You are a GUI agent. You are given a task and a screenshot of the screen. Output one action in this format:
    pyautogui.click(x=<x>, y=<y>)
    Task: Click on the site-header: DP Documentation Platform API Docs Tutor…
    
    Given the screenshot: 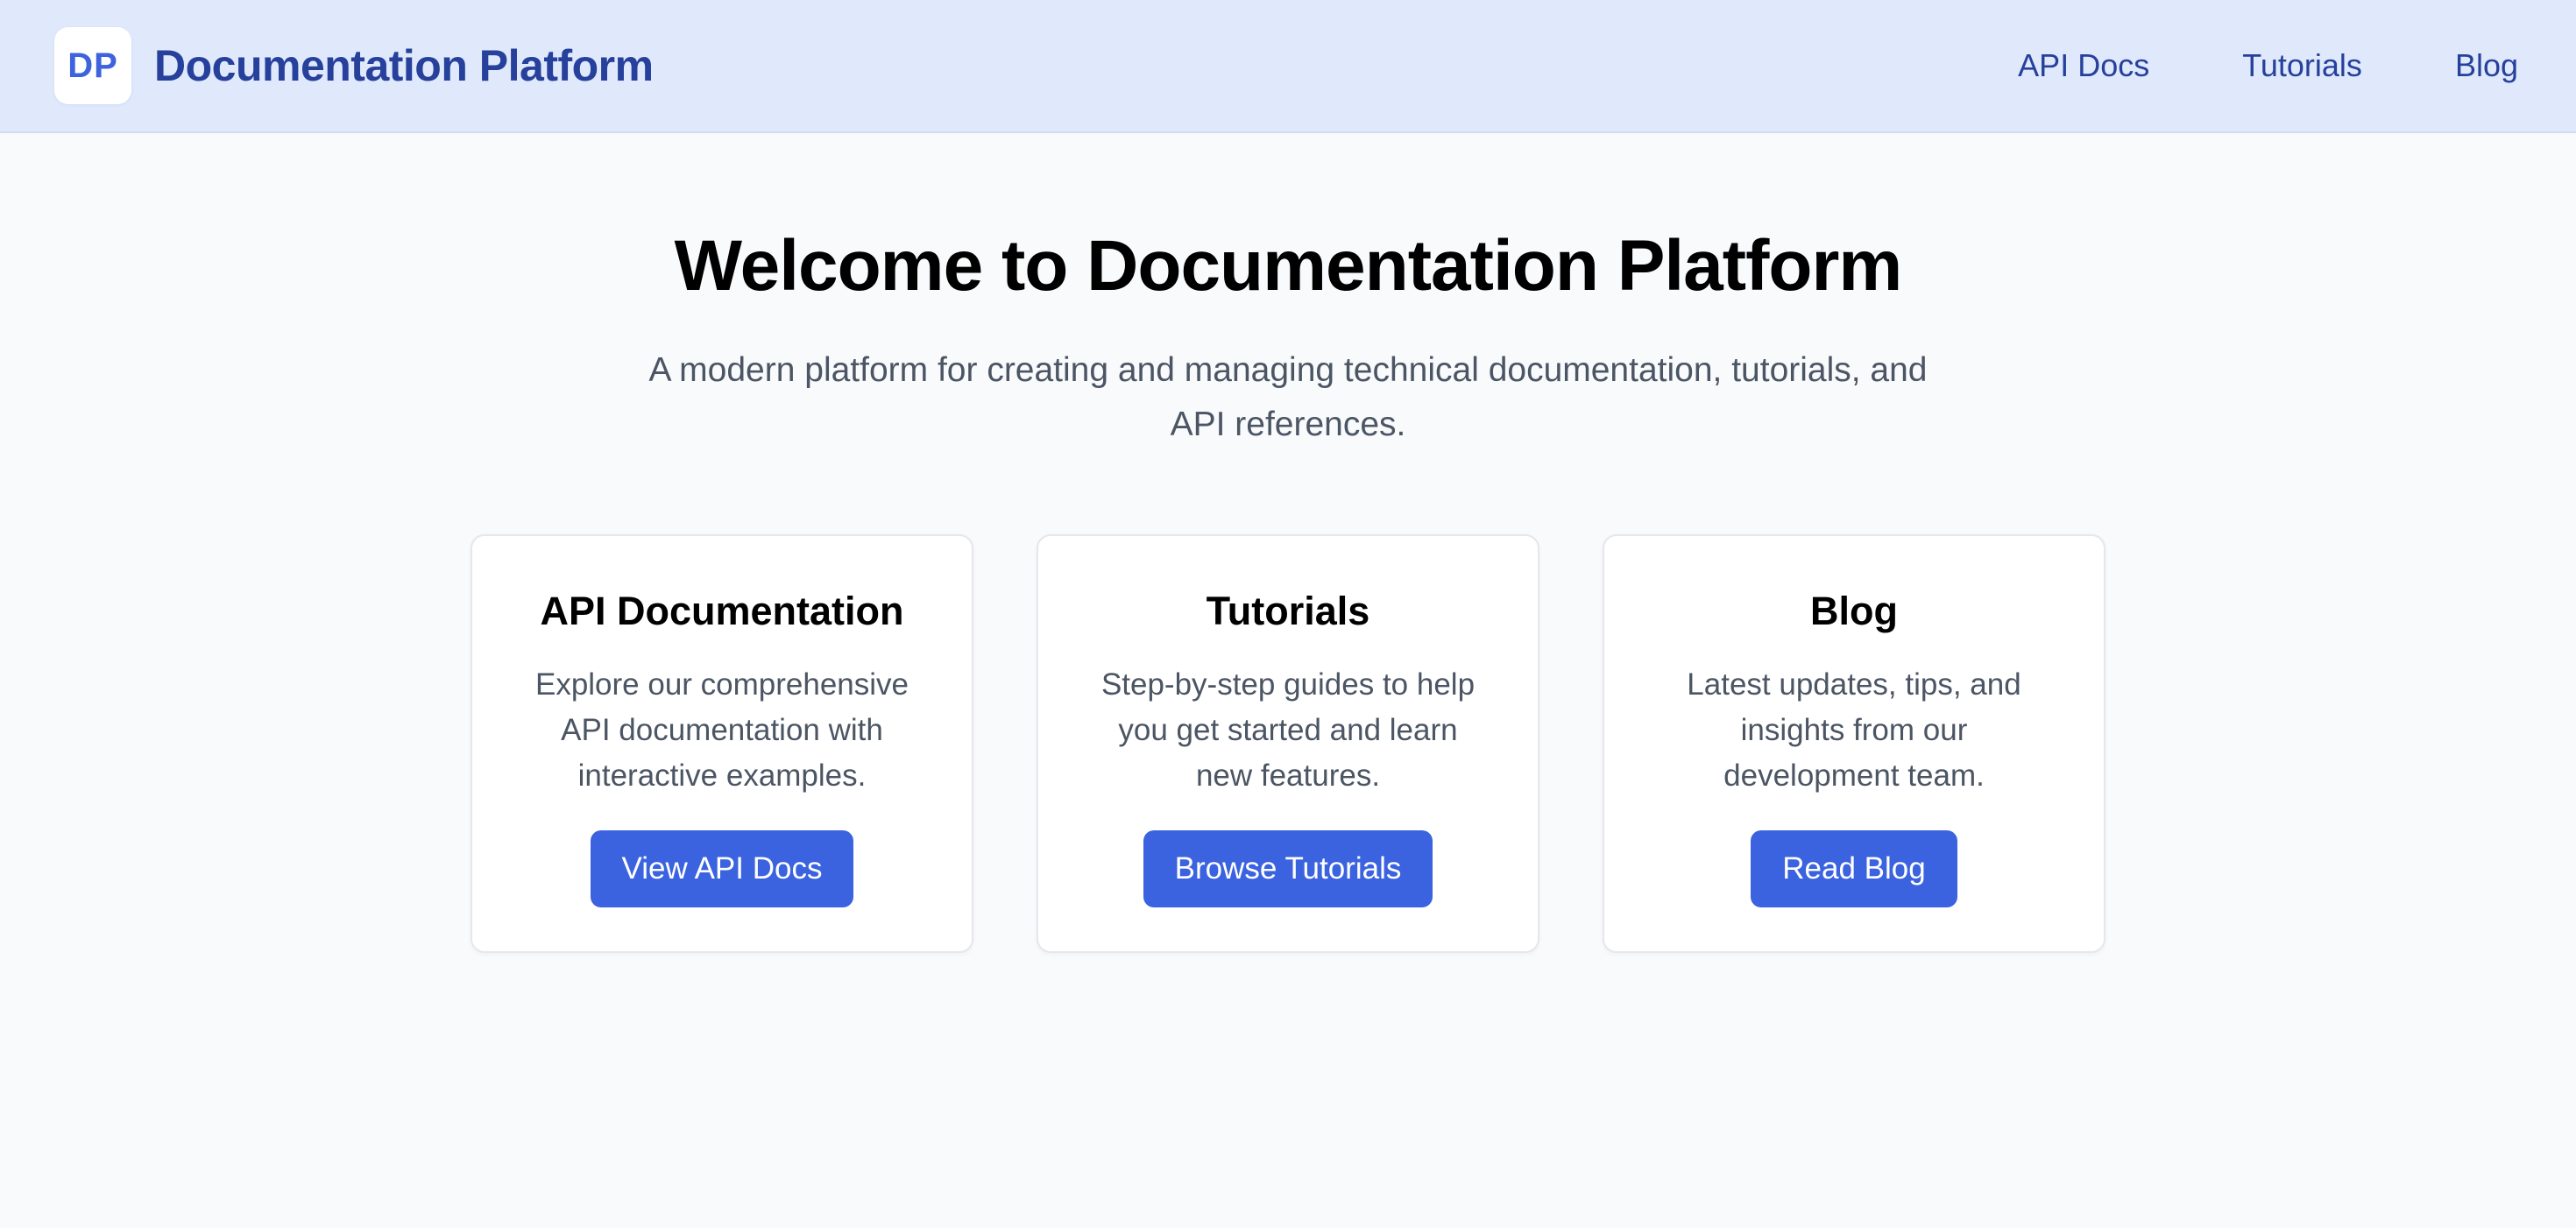 What is the action you would take?
    pyautogui.click(x=1288, y=66)
    